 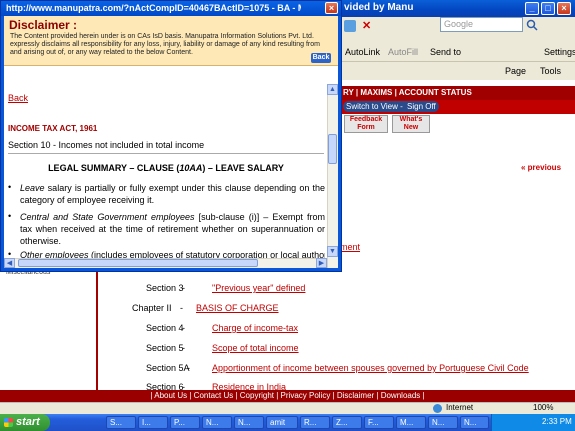 What do you see at coordinates (481, 24) in the screenshot?
I see `search-input: Google` at bounding box center [481, 24].